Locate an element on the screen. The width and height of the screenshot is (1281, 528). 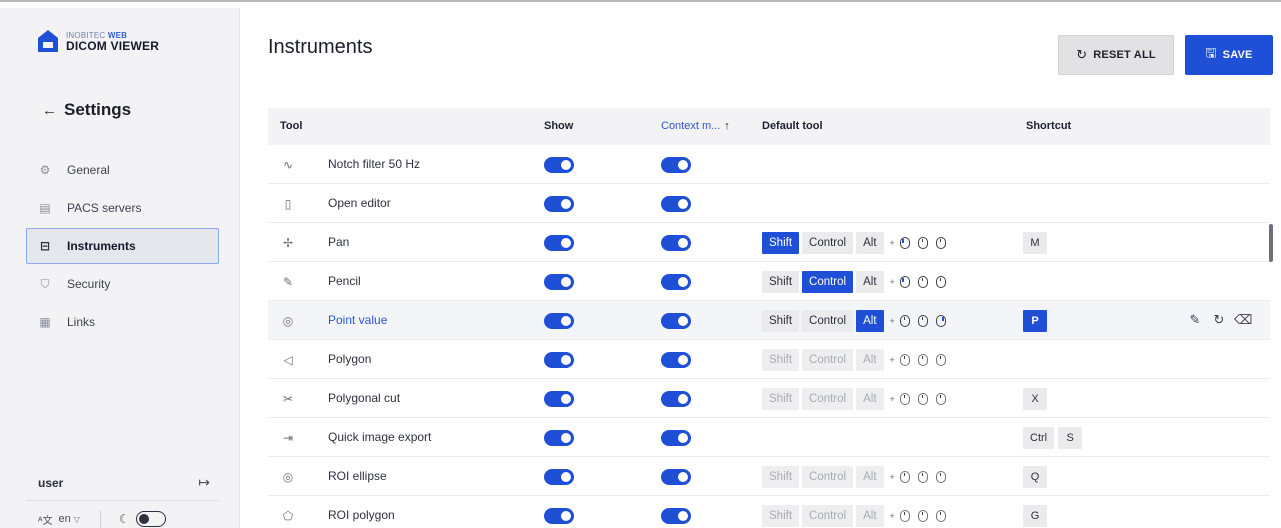
sidebar-item-pacs-servers: ▤ PACS servers is located at coordinates (122, 208).